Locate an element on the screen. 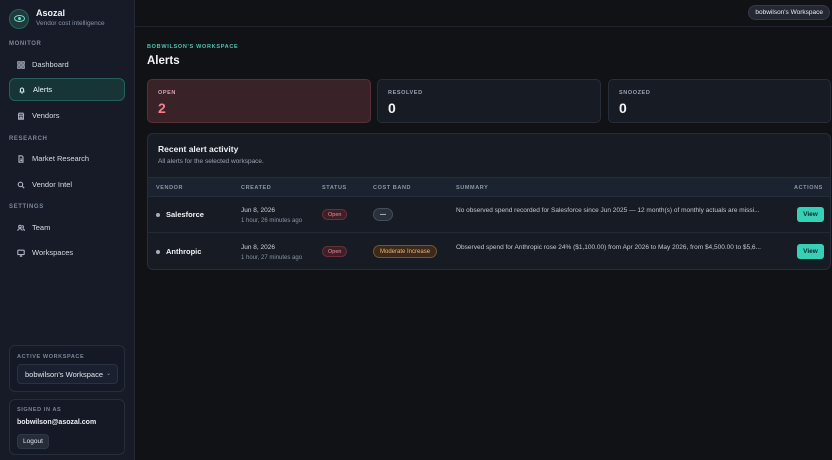 The image size is (832, 460). created-cell: Jun 8, 2026 1 hour, 26 minutes ago is located at coordinates (271, 216).